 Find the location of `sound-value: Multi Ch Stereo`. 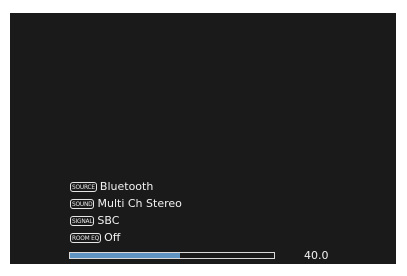

sound-value: Multi Ch Stereo is located at coordinates (139, 203).